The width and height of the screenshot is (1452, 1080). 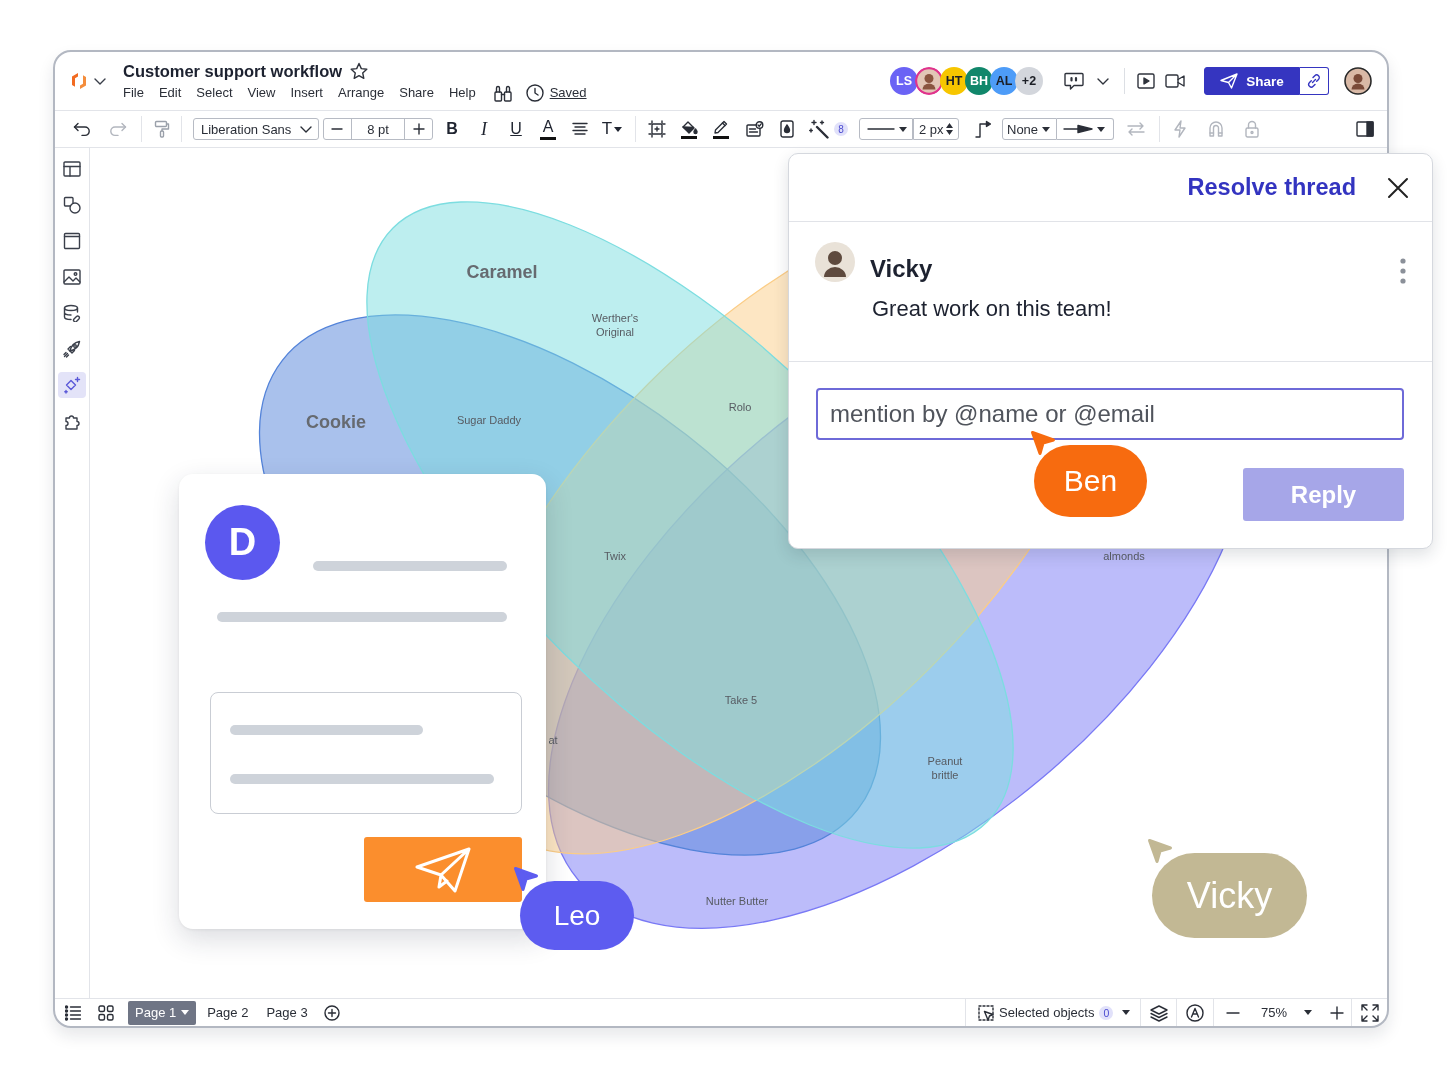 What do you see at coordinates (721, 129) in the screenshot?
I see `pen-icon` at bounding box center [721, 129].